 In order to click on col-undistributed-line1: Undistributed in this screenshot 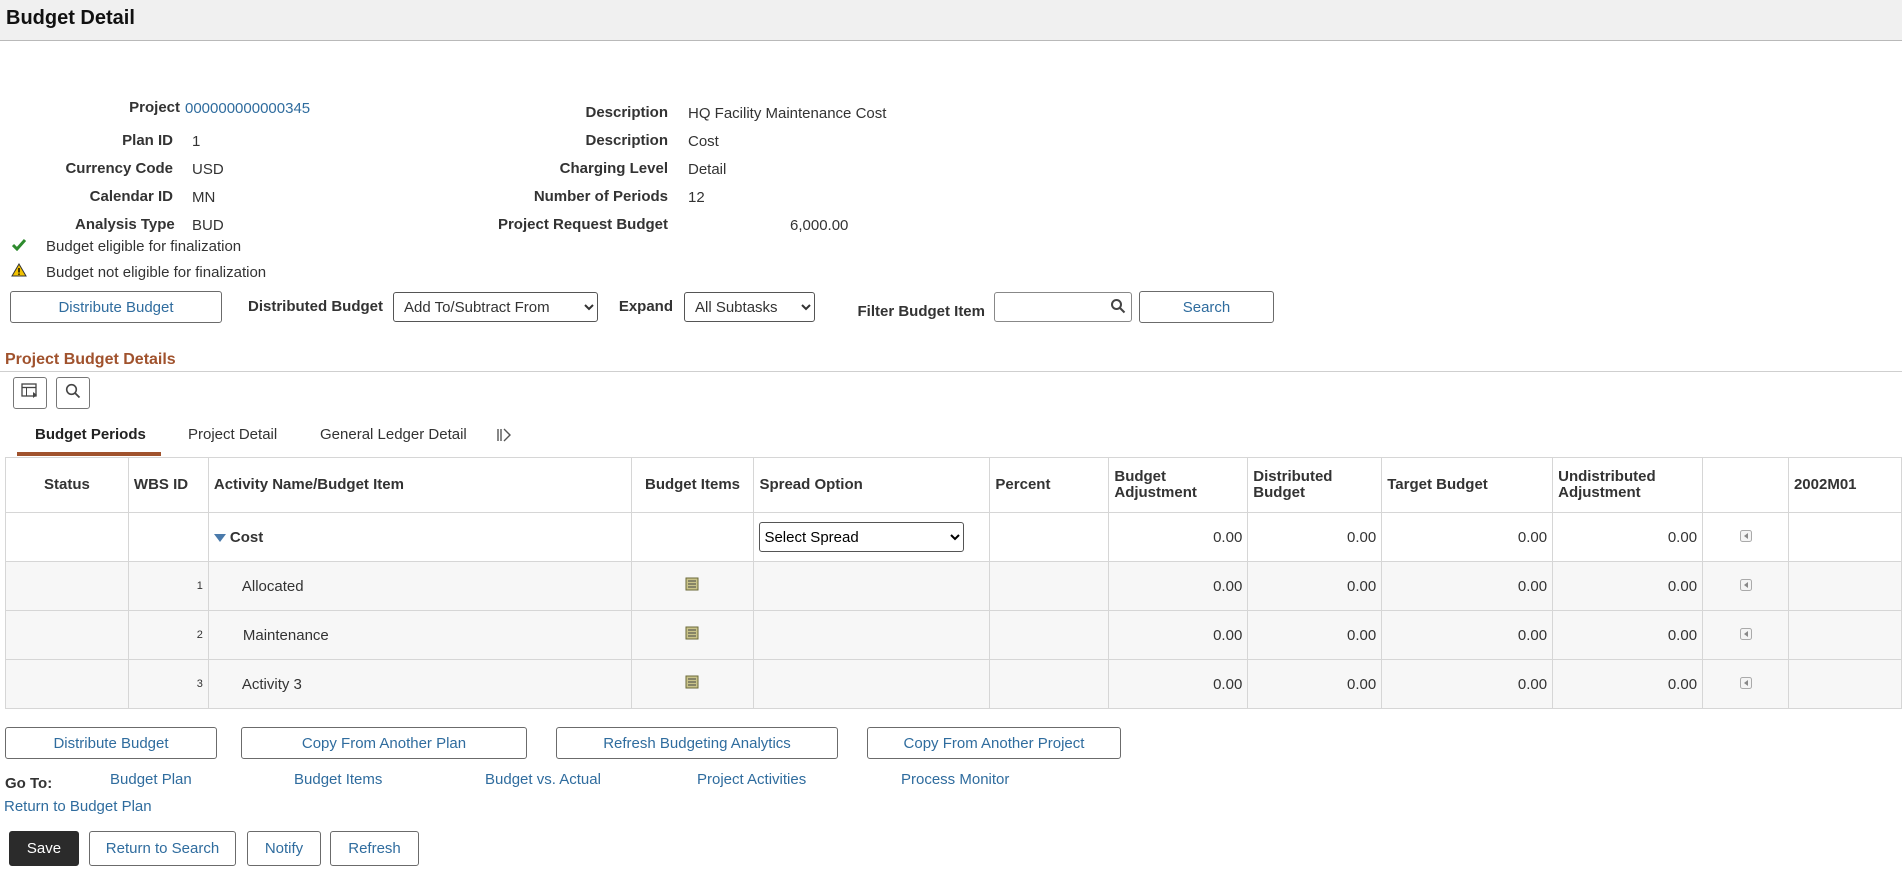, I will do `click(1607, 476)`.